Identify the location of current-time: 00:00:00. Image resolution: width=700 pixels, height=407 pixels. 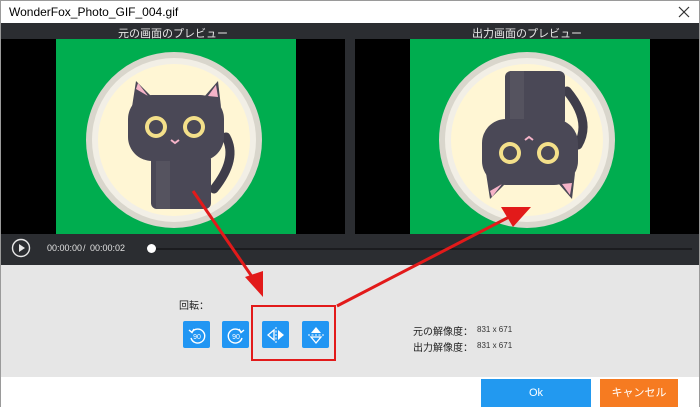
(65, 248).